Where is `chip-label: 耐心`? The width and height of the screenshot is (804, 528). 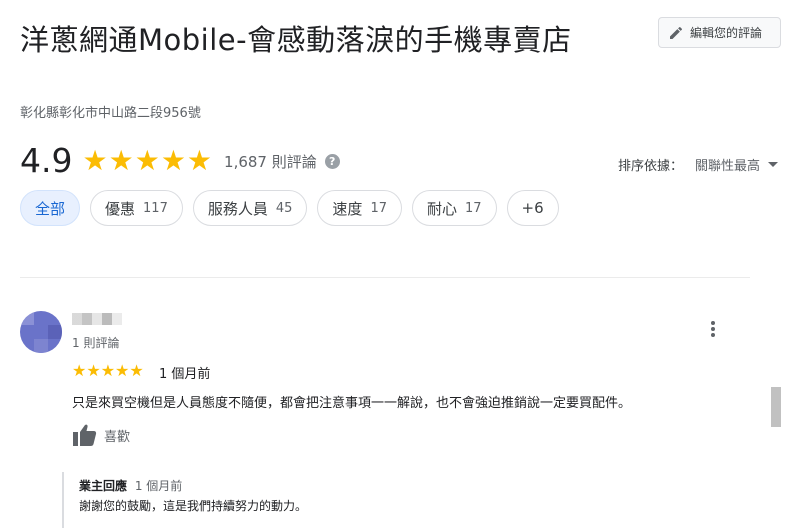
chip-label: 耐心 is located at coordinates (441, 208).